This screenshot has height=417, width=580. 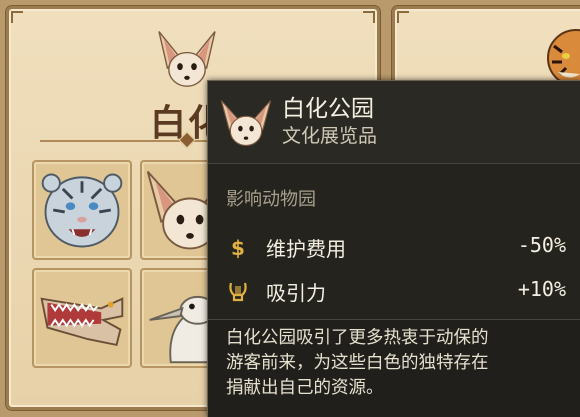 I want to click on effect-value: -50%, so click(x=541, y=245).